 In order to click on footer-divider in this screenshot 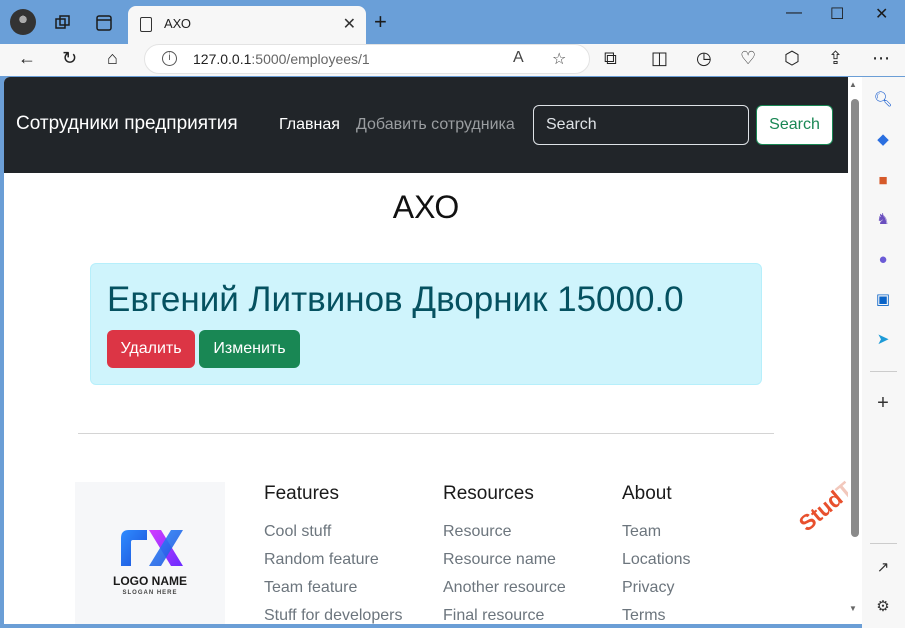, I will do `click(426, 433)`.